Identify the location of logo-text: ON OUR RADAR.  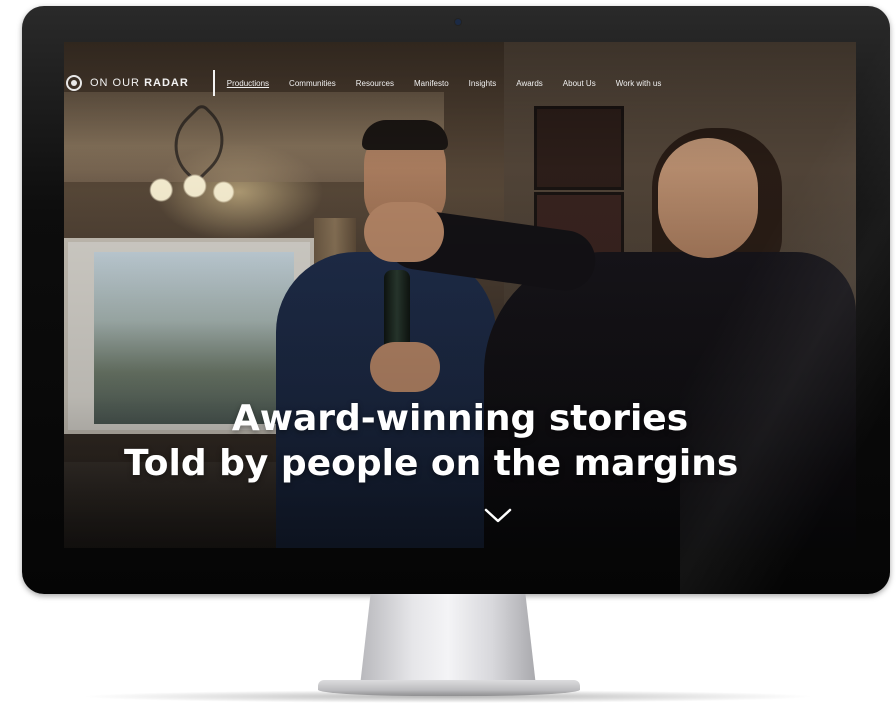
(139, 83).